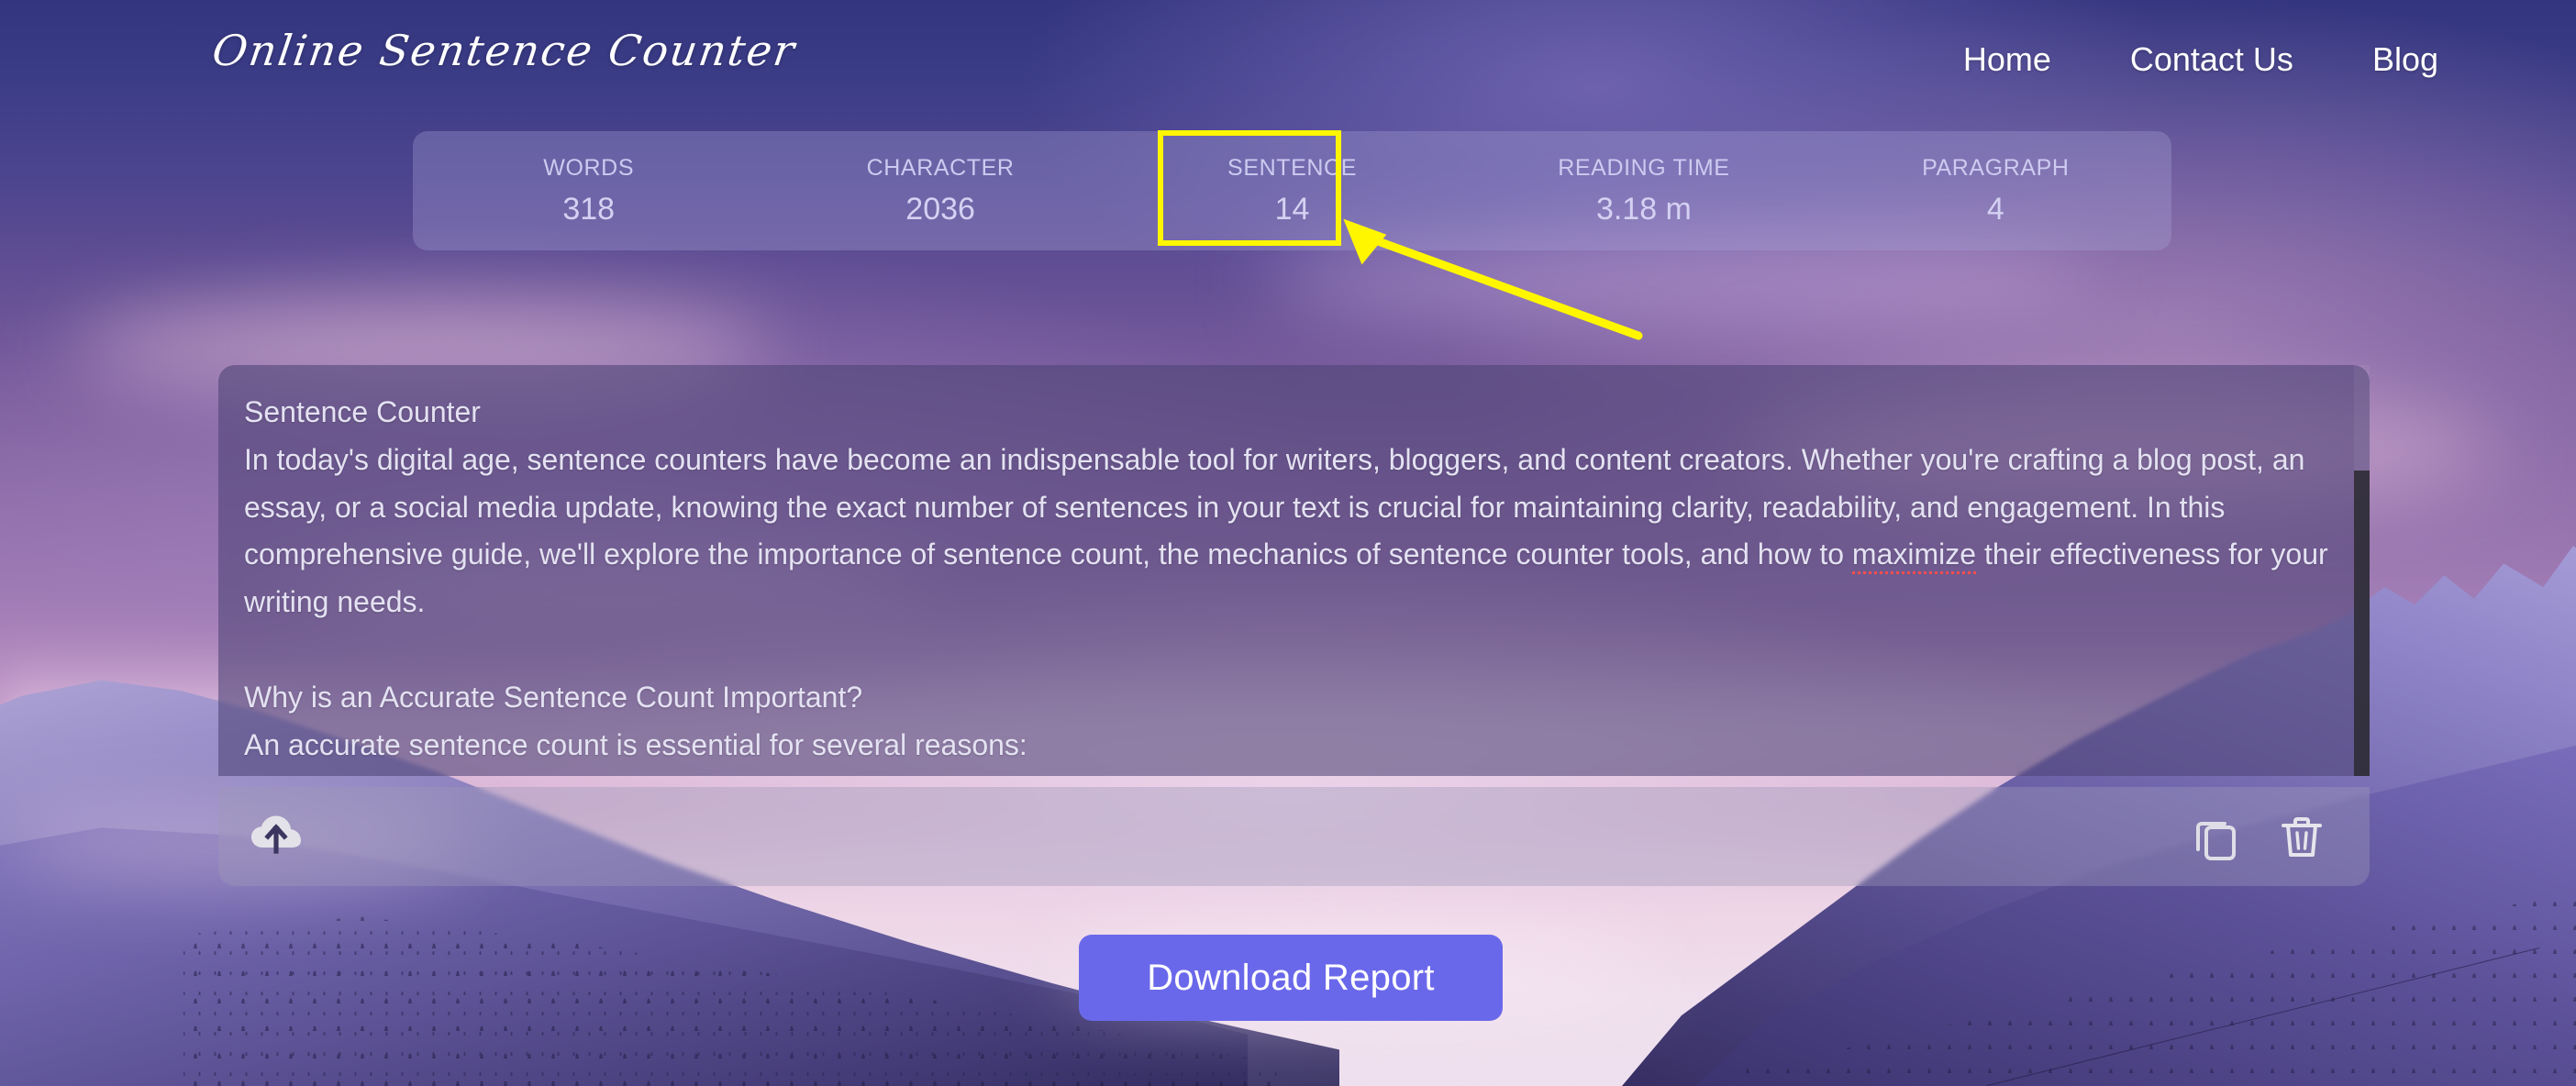 This screenshot has height=1086, width=2576. What do you see at coordinates (2211, 59) in the screenshot?
I see `nav-link-contact-us: Contact Us` at bounding box center [2211, 59].